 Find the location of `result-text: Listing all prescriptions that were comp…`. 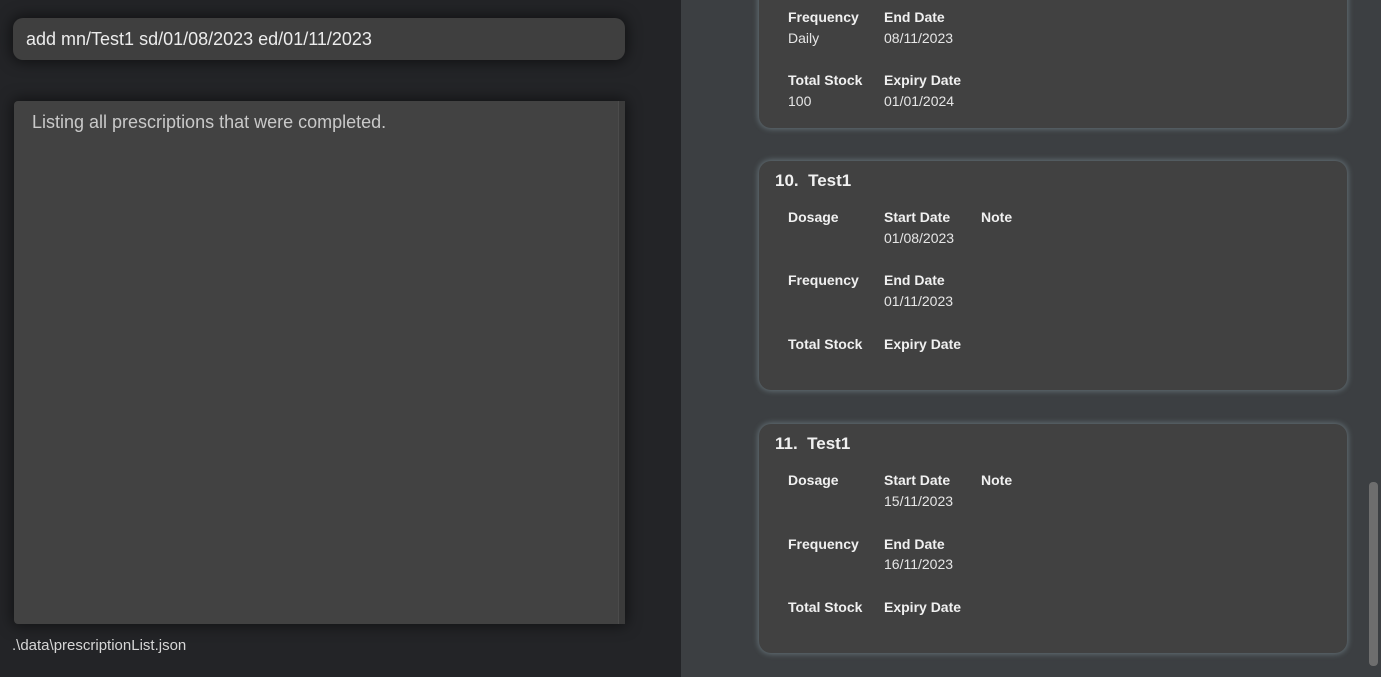

result-text: Listing all prescriptions that were comp… is located at coordinates (209, 122).